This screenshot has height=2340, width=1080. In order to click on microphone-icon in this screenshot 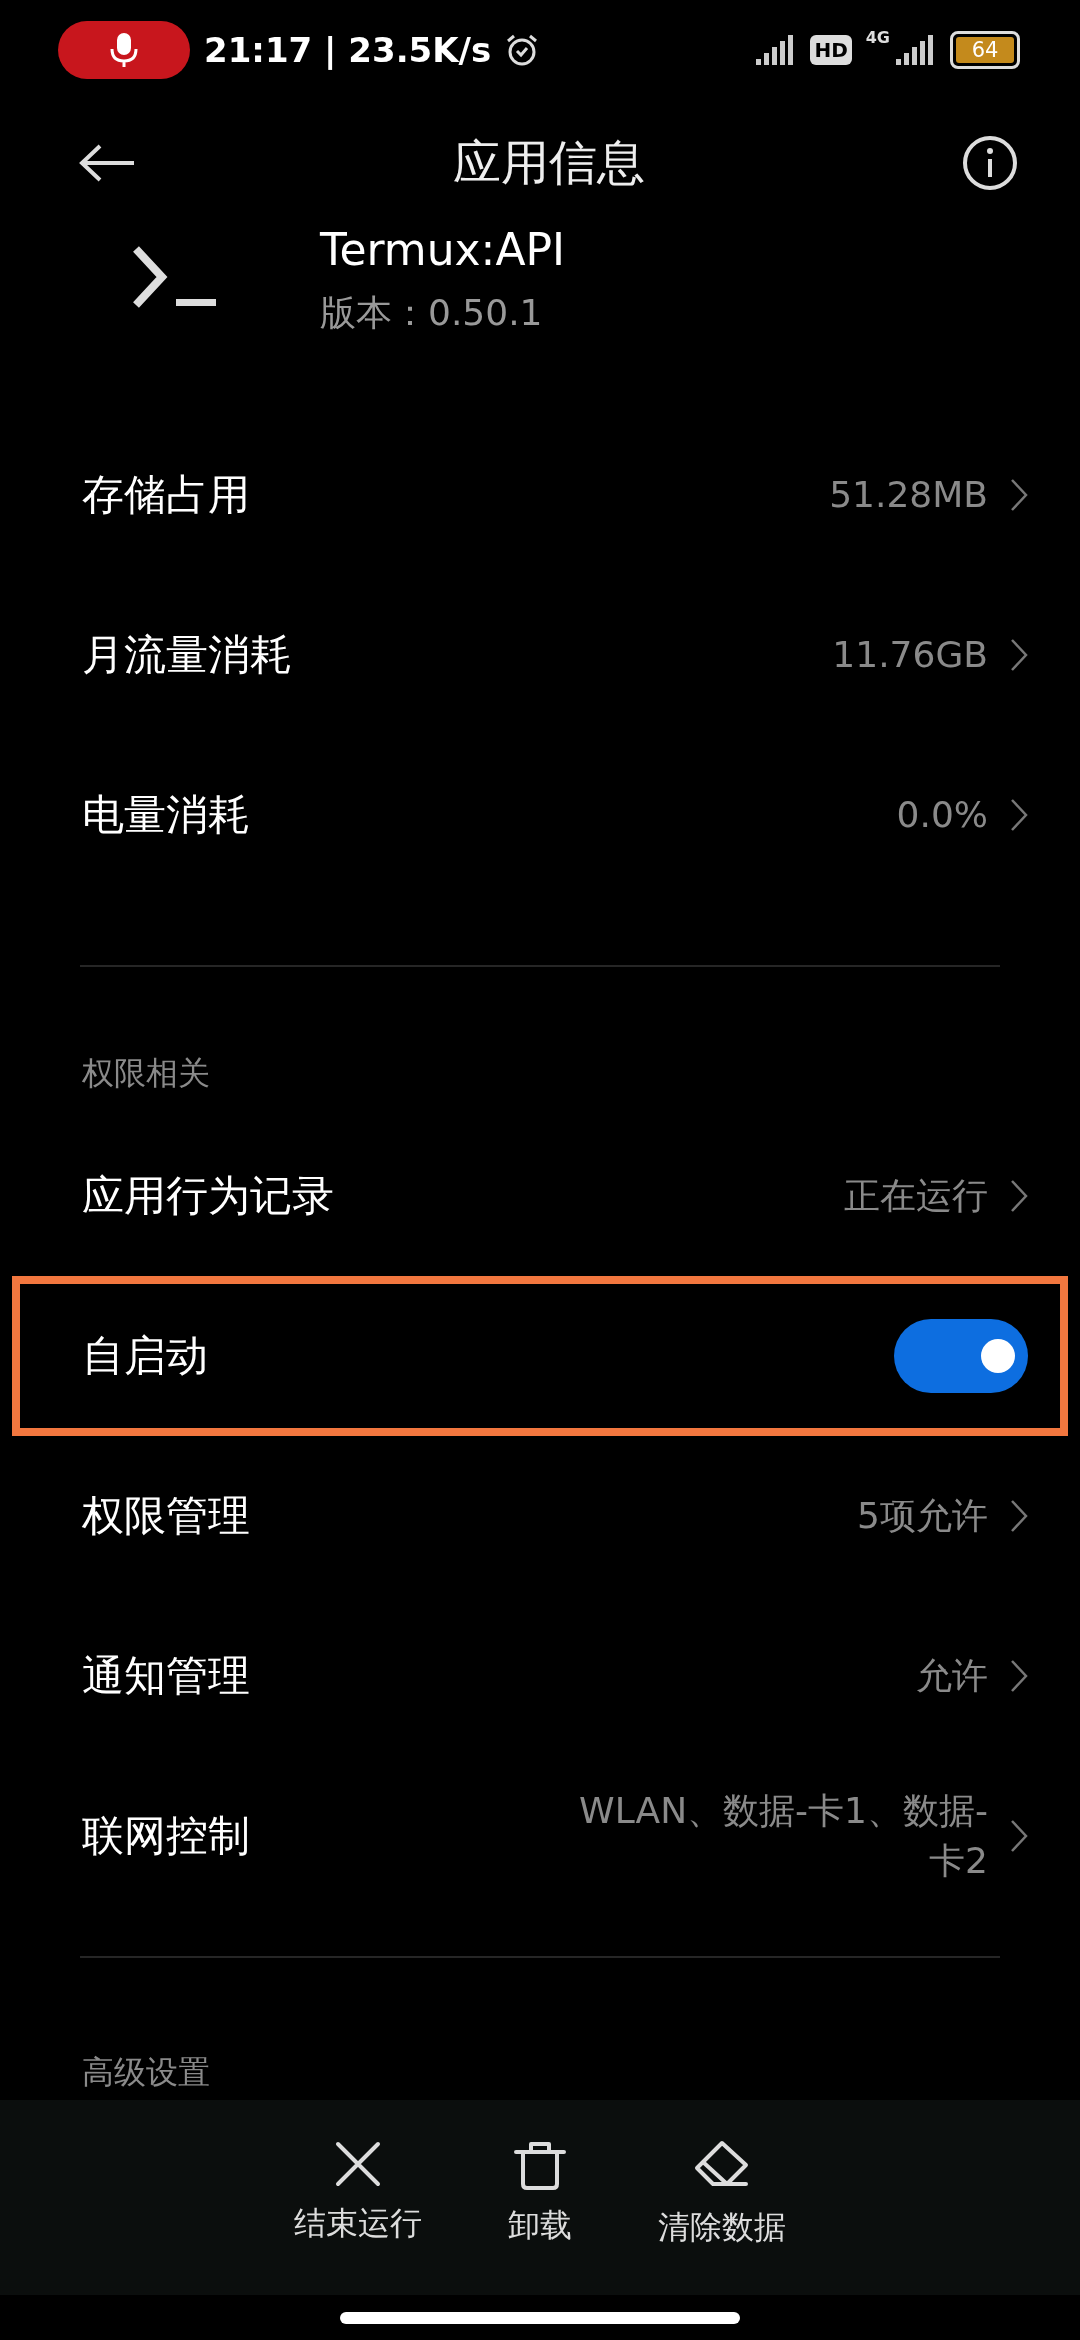, I will do `click(124, 50)`.